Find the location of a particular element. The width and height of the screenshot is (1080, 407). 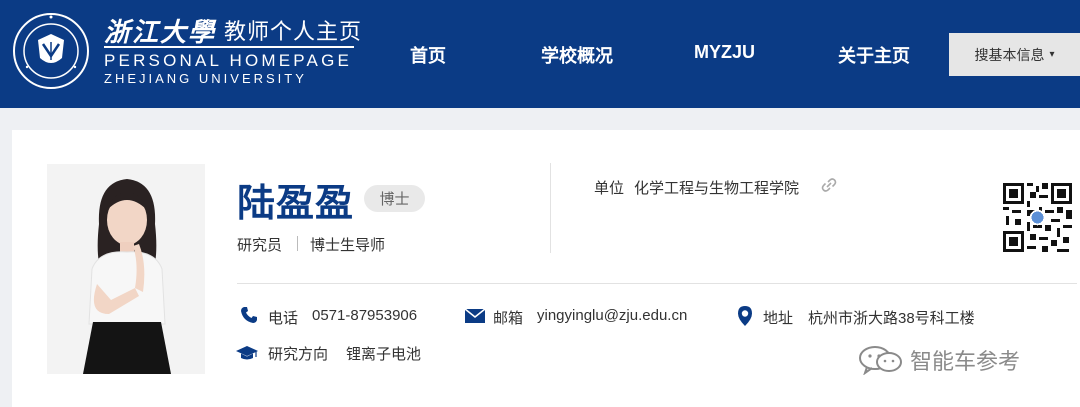

nav-myzju: MYZJU is located at coordinates (724, 52).